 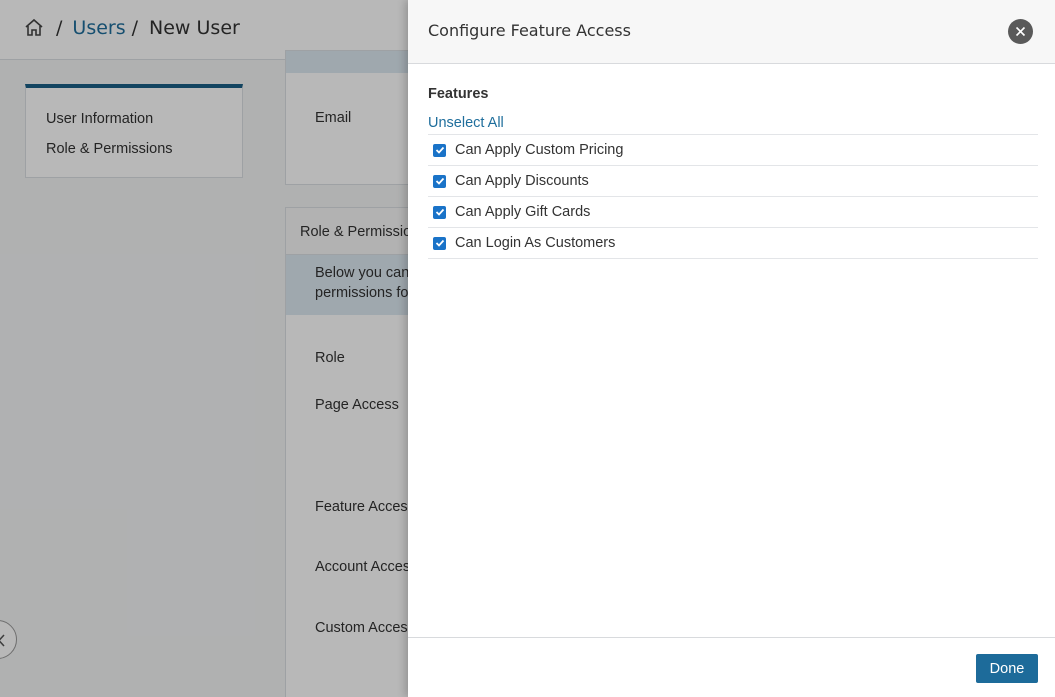 I want to click on checkbox-discounts, so click(x=439, y=181).